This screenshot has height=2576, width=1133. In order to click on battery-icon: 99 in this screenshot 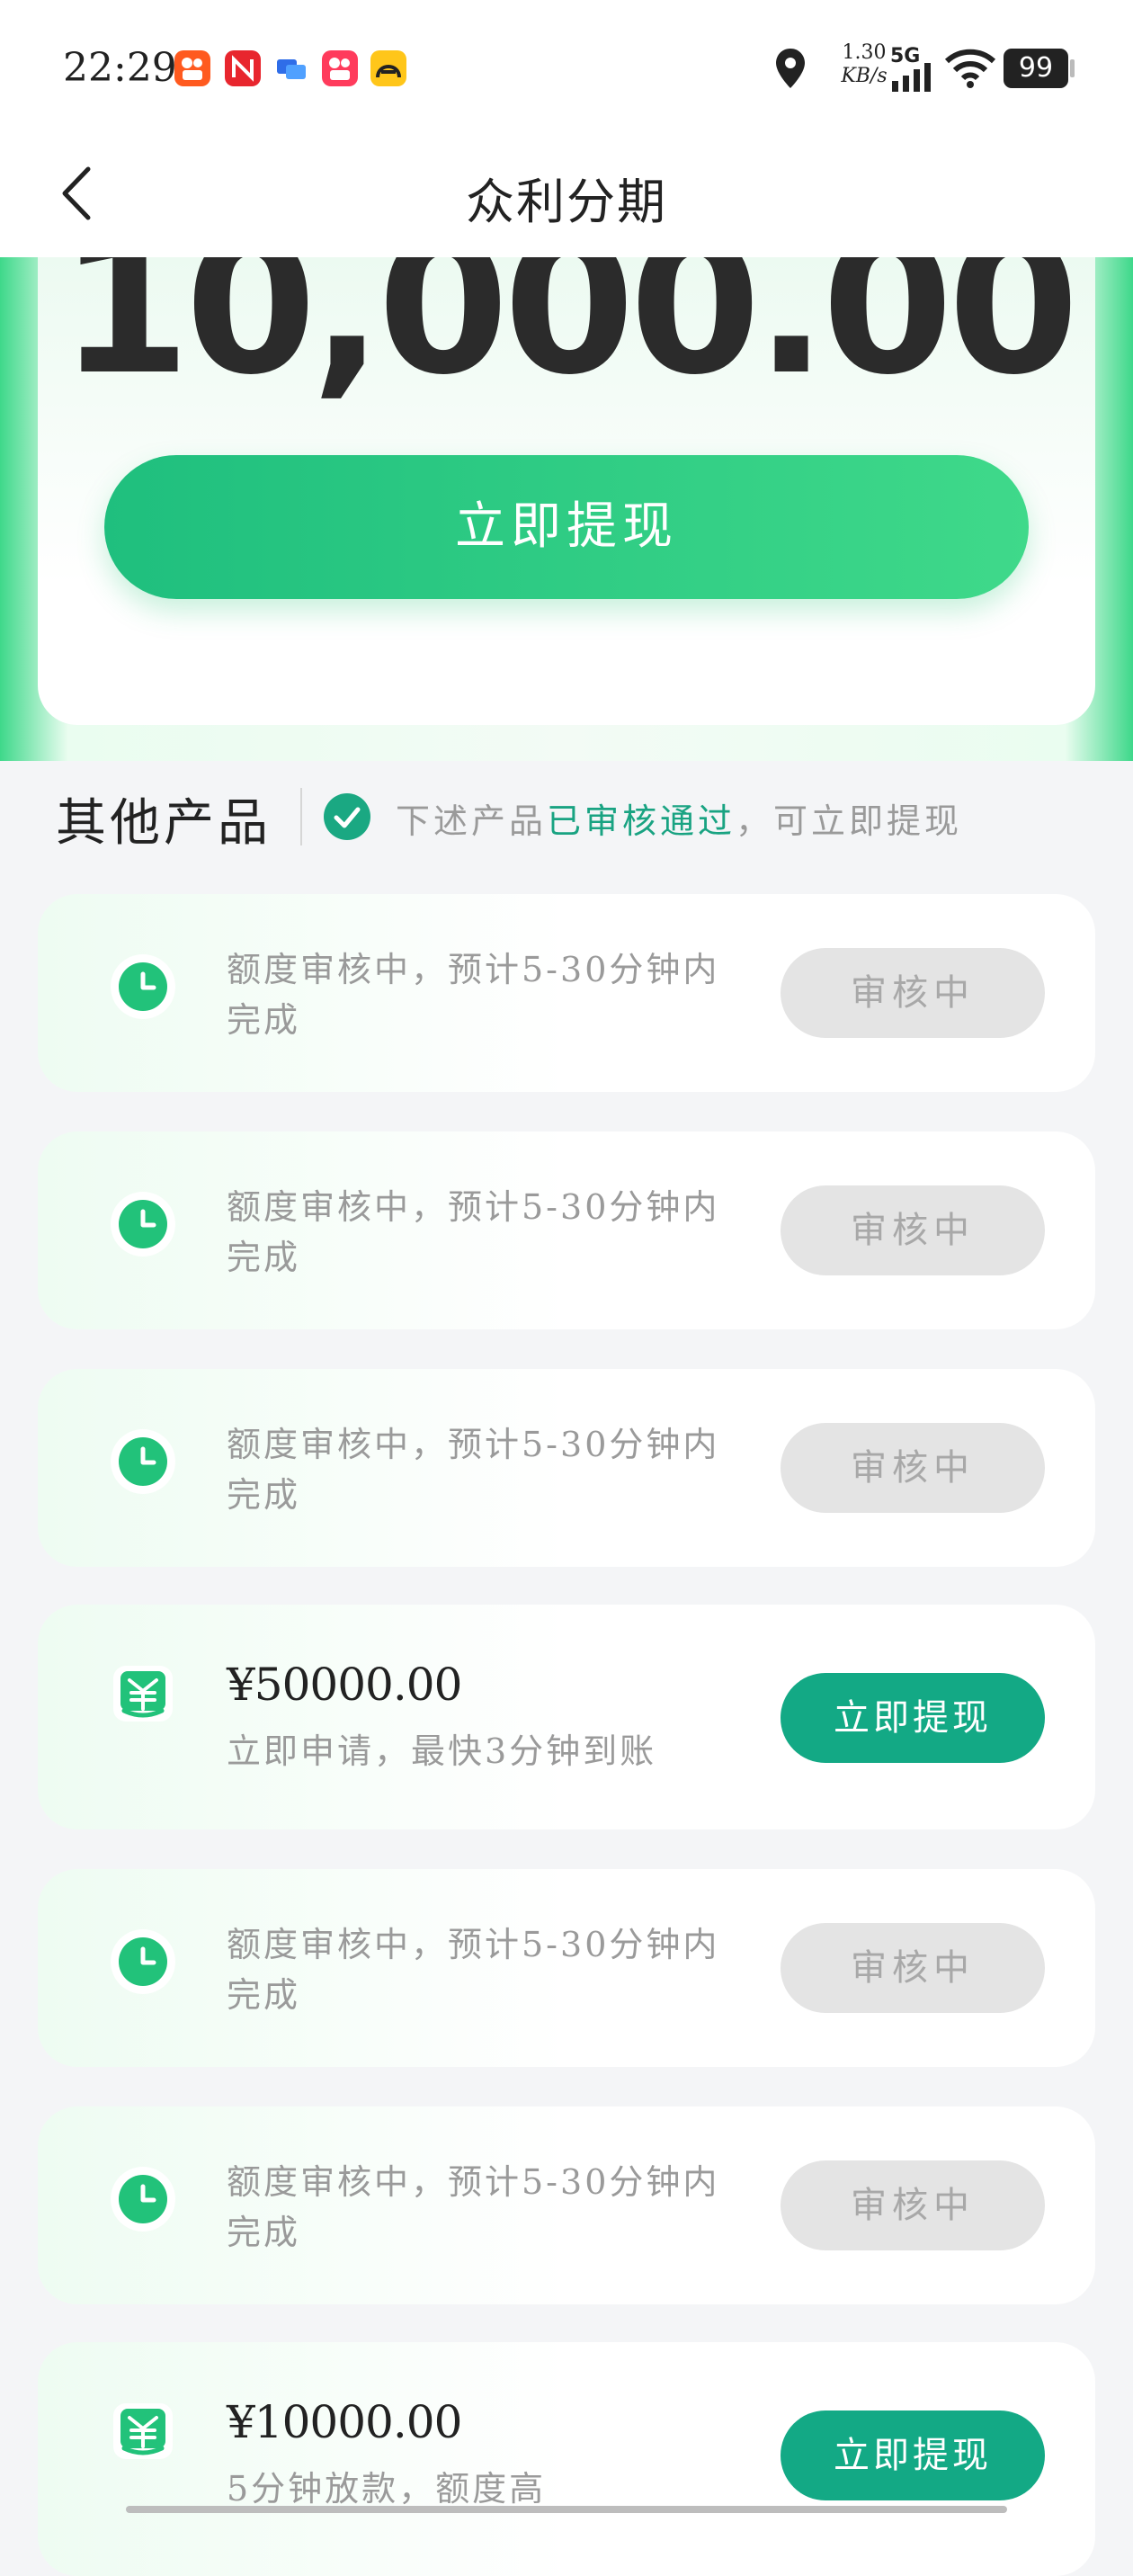, I will do `click(1036, 68)`.